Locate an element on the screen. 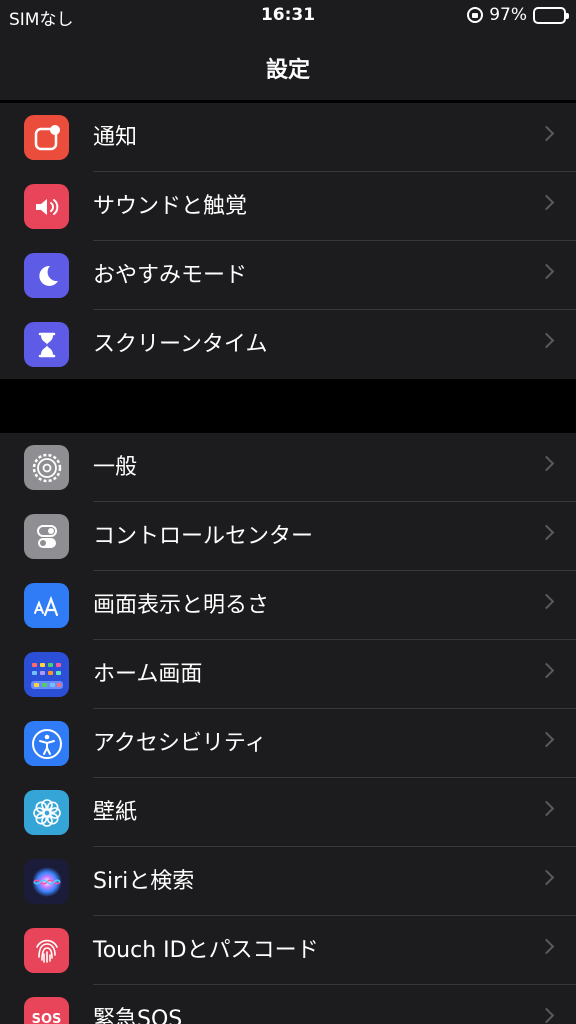  nav-bar: 設定 is located at coordinates (288, 66).